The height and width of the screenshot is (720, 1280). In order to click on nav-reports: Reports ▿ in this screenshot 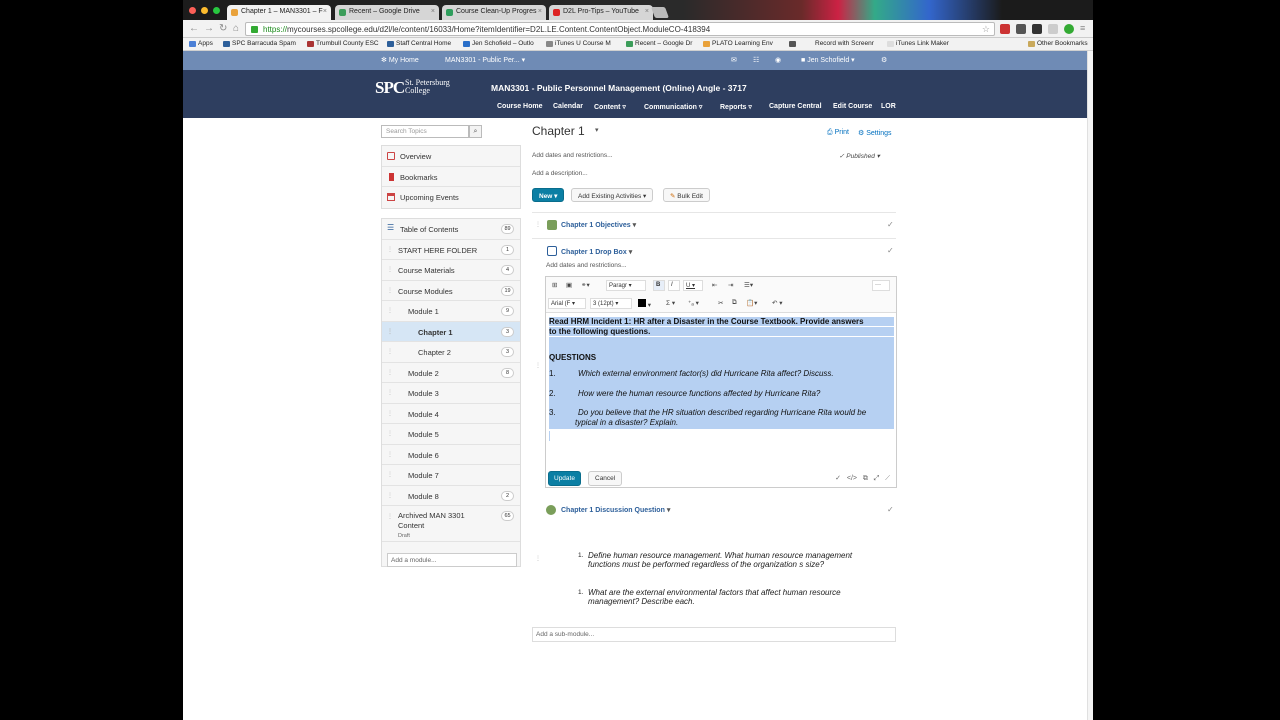, I will do `click(736, 107)`.